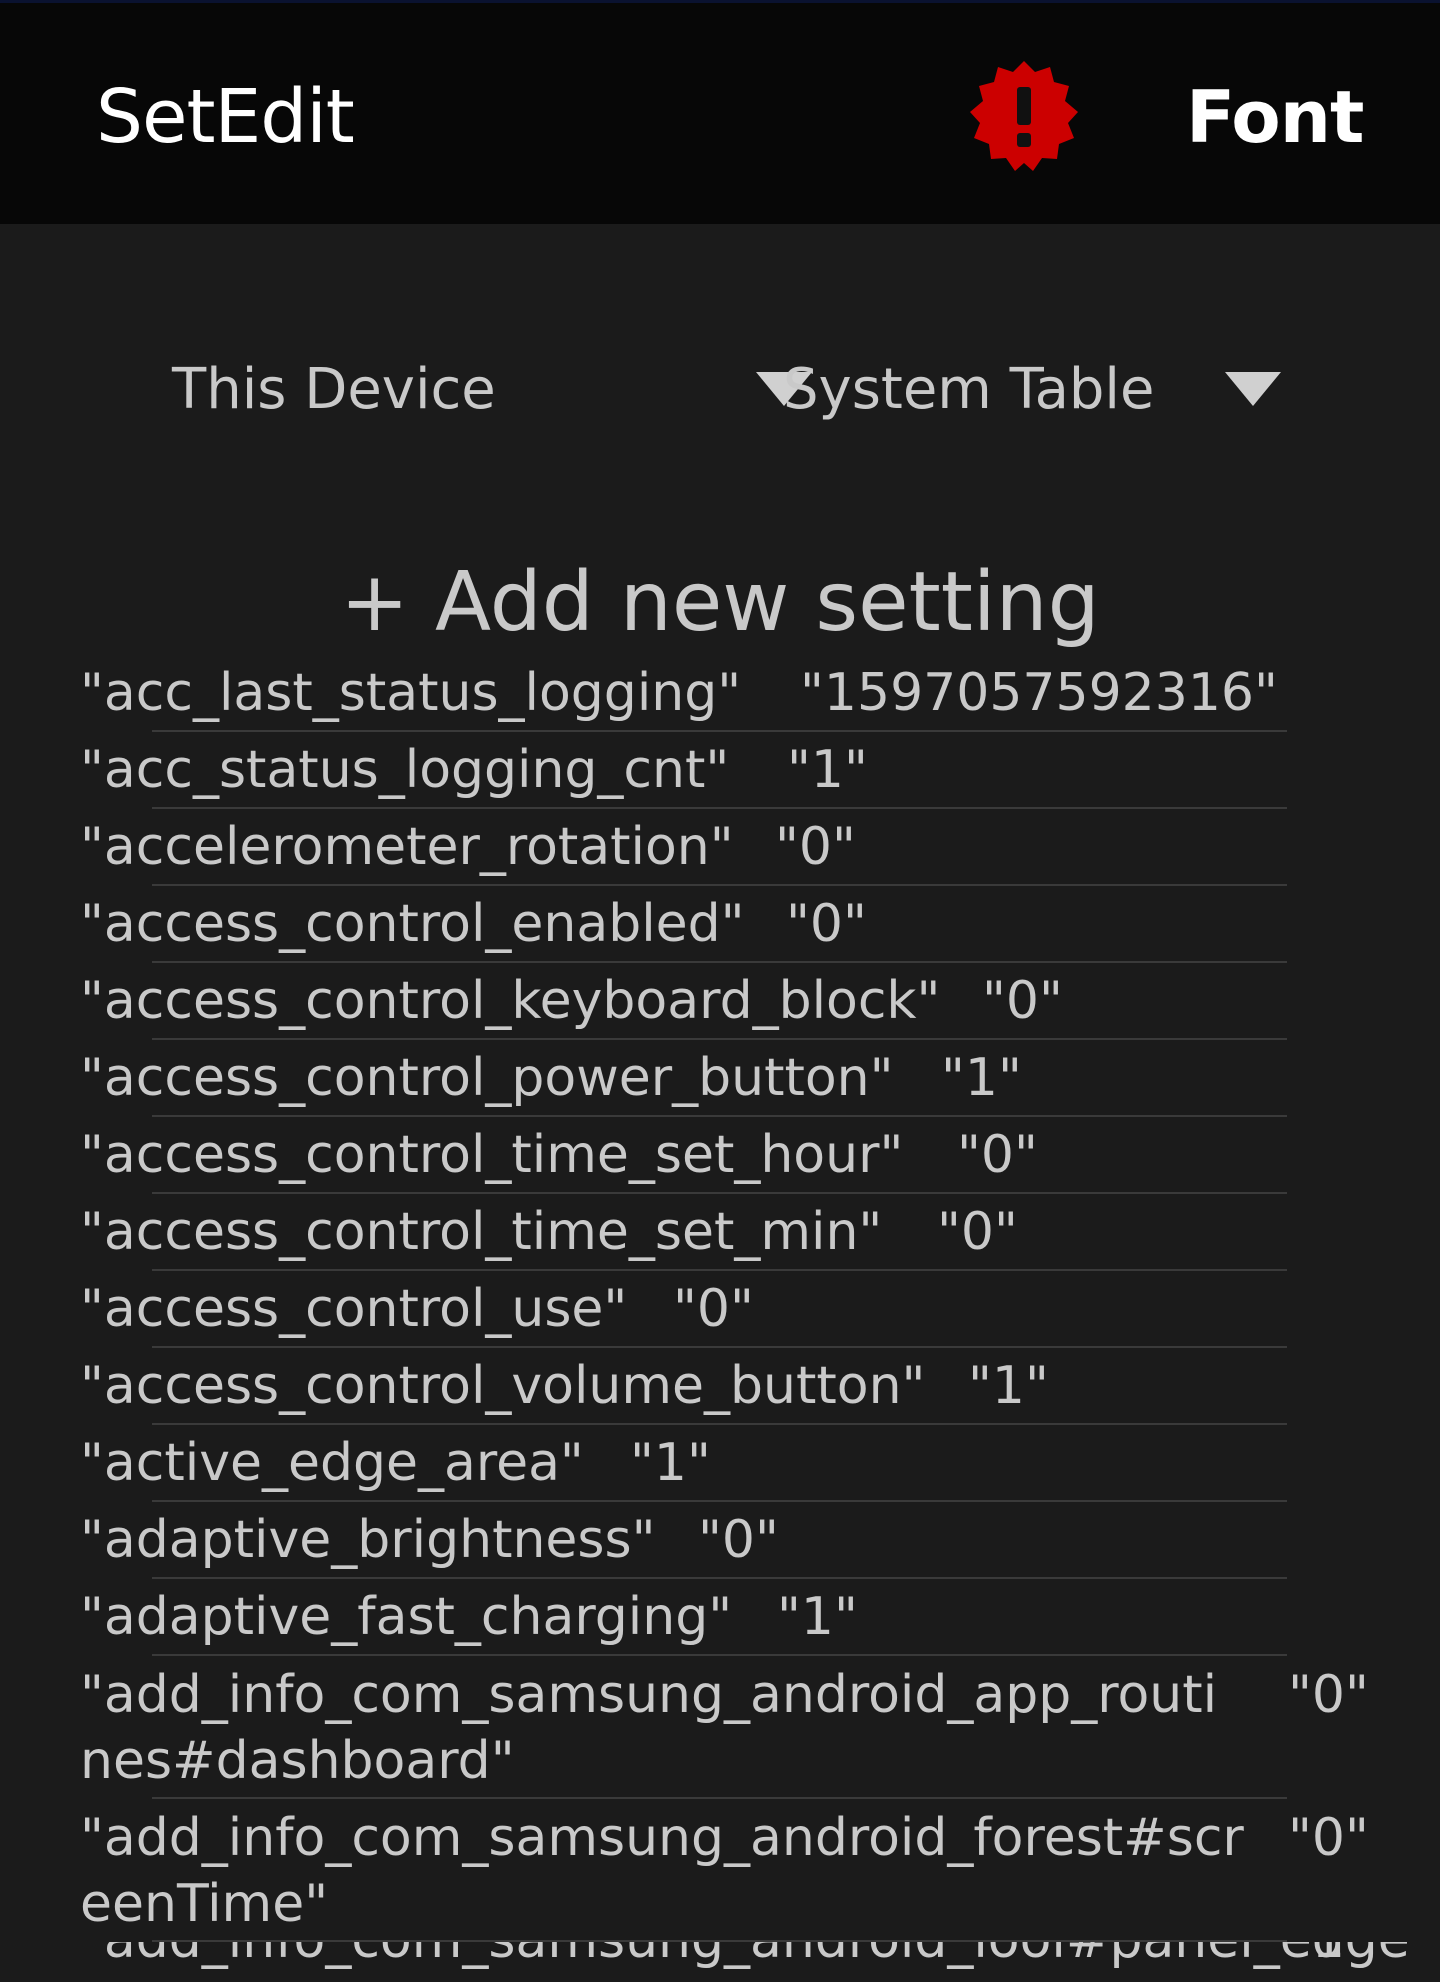  Describe the element at coordinates (1024, 106) in the screenshot. I see `alert-mark-bar` at that location.